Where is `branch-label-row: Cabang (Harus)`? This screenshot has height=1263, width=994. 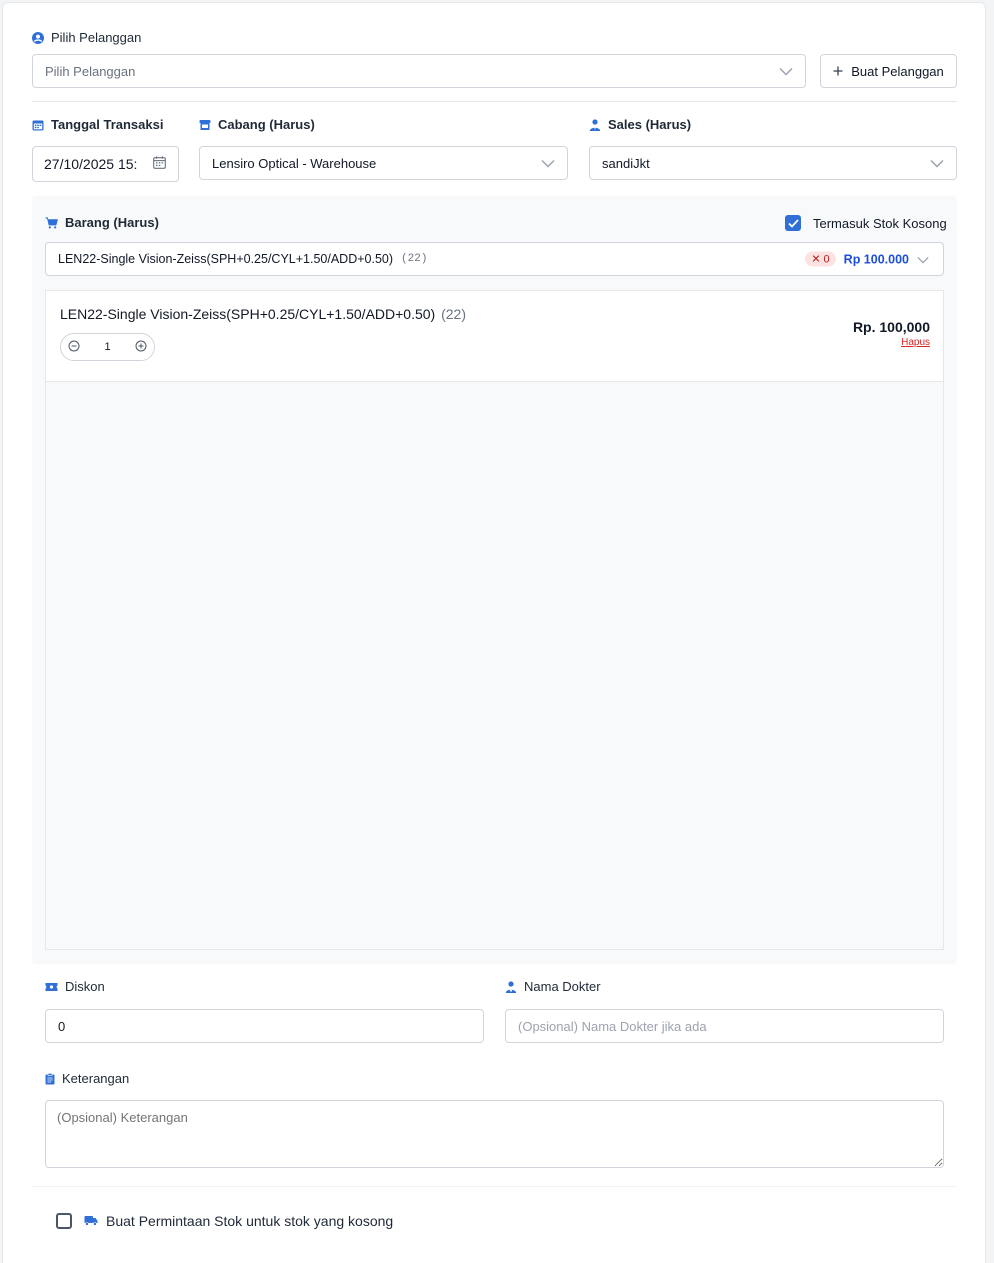
branch-label-row: Cabang (Harus) is located at coordinates (257, 124).